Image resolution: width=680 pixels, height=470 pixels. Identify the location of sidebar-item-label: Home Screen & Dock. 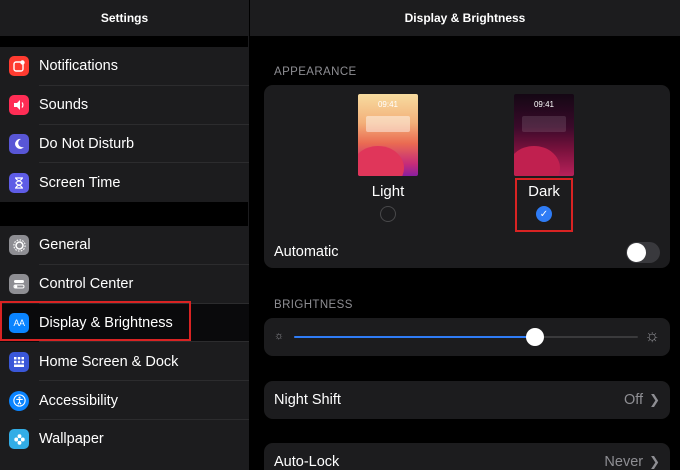
(109, 361).